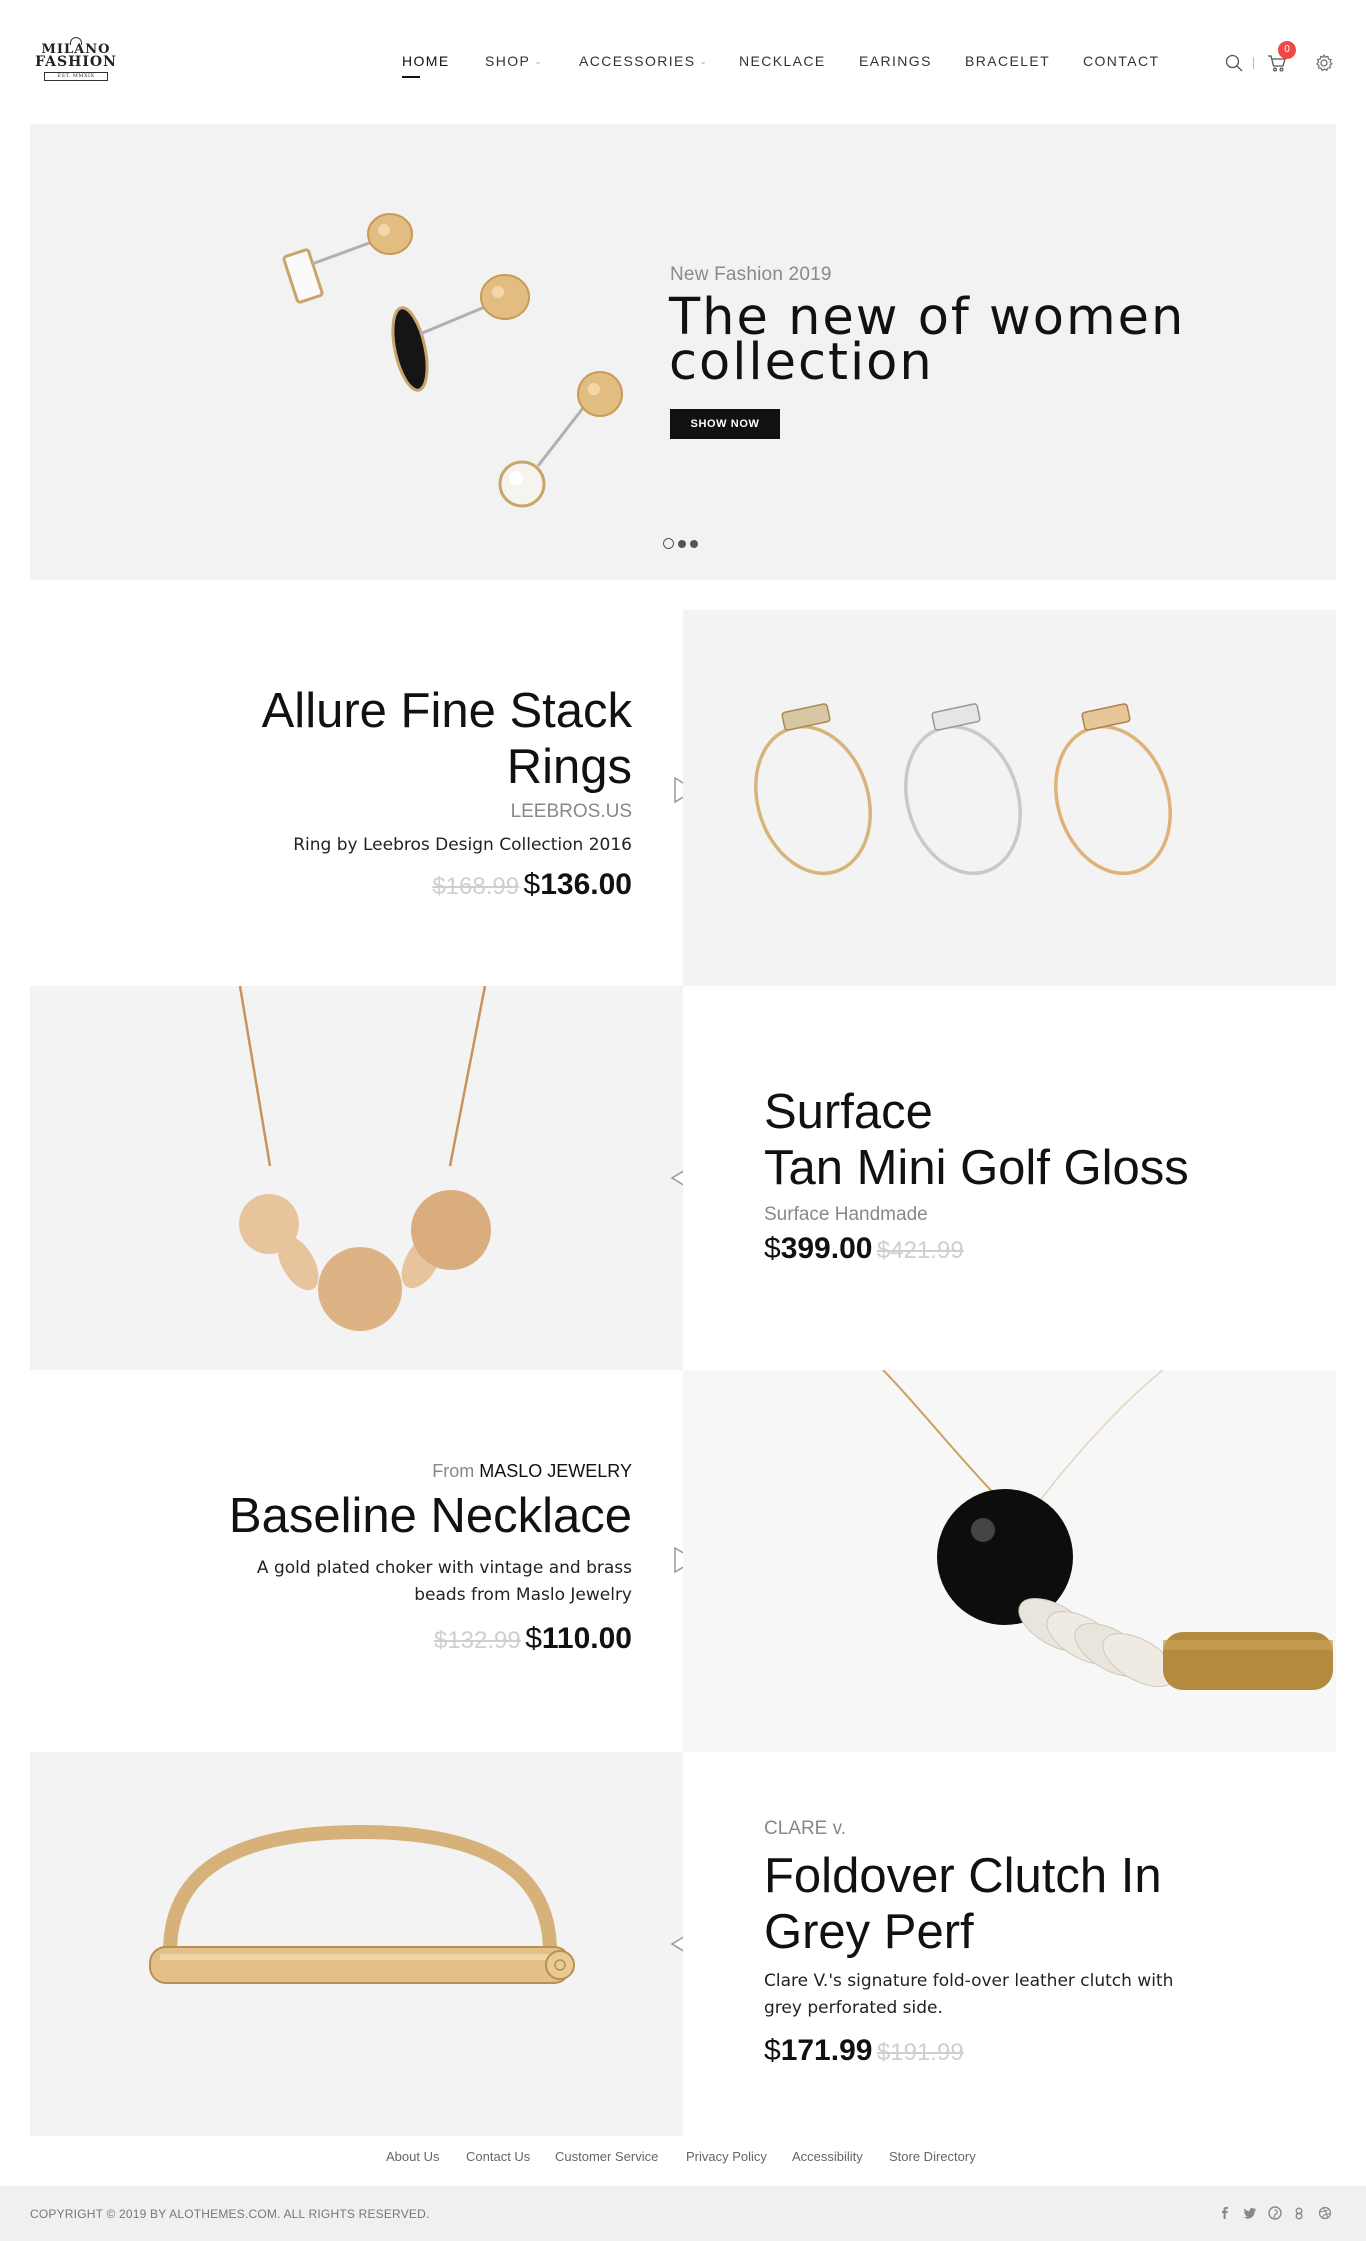 Image resolution: width=1366 pixels, height=2241 pixels. What do you see at coordinates (846, 1214) in the screenshot?
I see `product-brand: Surface Handmade` at bounding box center [846, 1214].